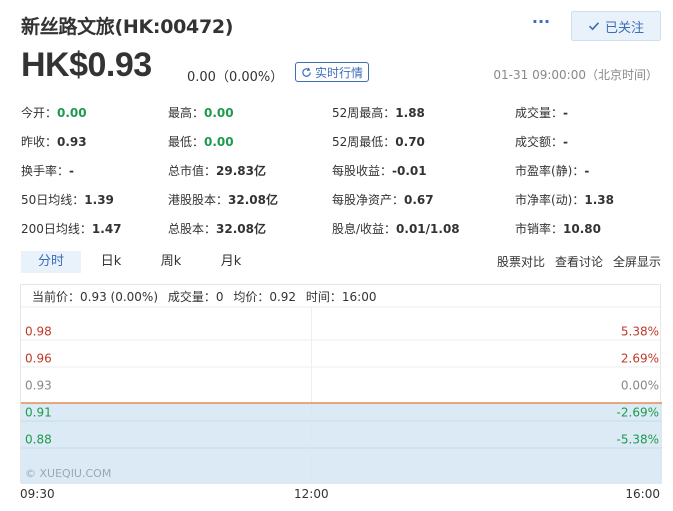  What do you see at coordinates (637, 262) in the screenshot?
I see `fullscreen-link: 全屏显示` at bounding box center [637, 262].